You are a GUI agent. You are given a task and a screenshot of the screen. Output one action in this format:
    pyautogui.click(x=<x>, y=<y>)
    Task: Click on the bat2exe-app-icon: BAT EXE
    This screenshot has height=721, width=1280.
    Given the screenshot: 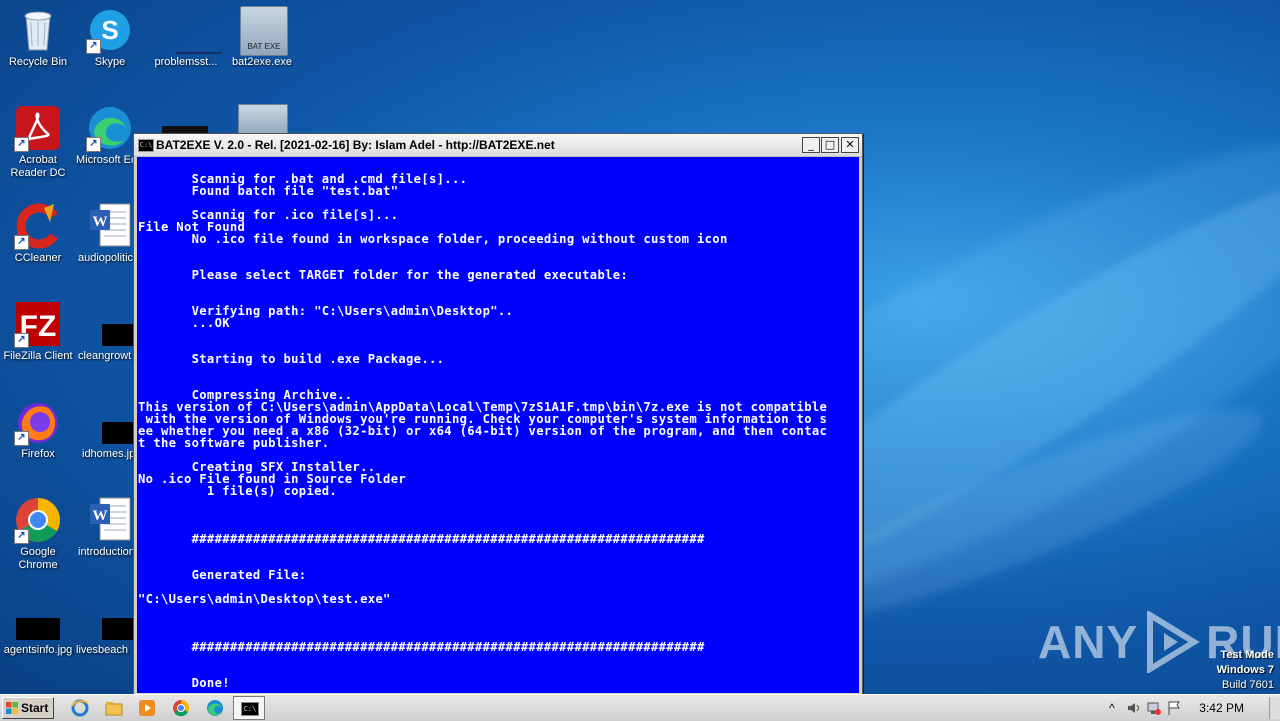 What is the action you would take?
    pyautogui.click(x=263, y=31)
    